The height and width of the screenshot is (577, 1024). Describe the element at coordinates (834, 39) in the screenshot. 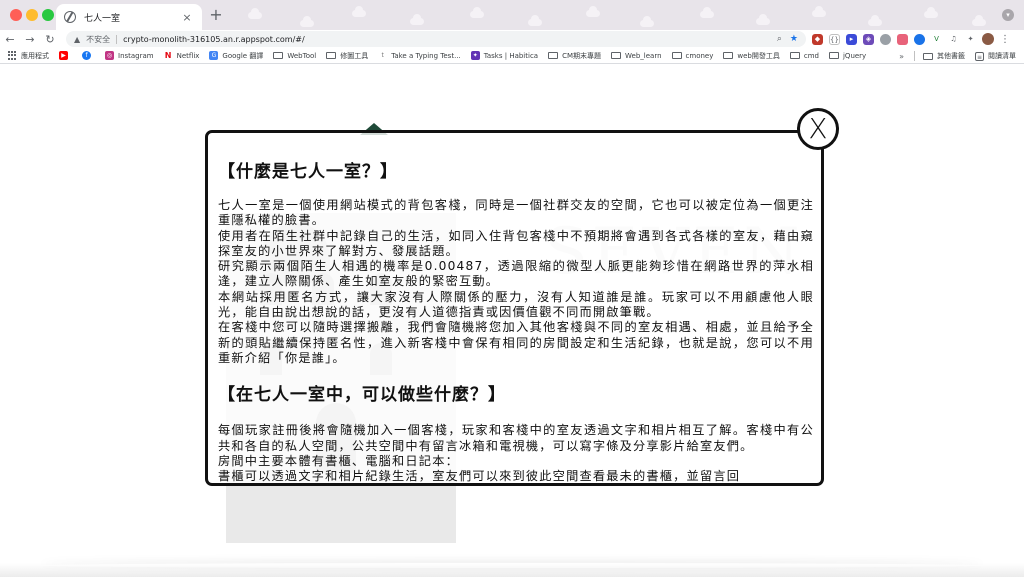

I see `json-extension-icon: {}` at that location.